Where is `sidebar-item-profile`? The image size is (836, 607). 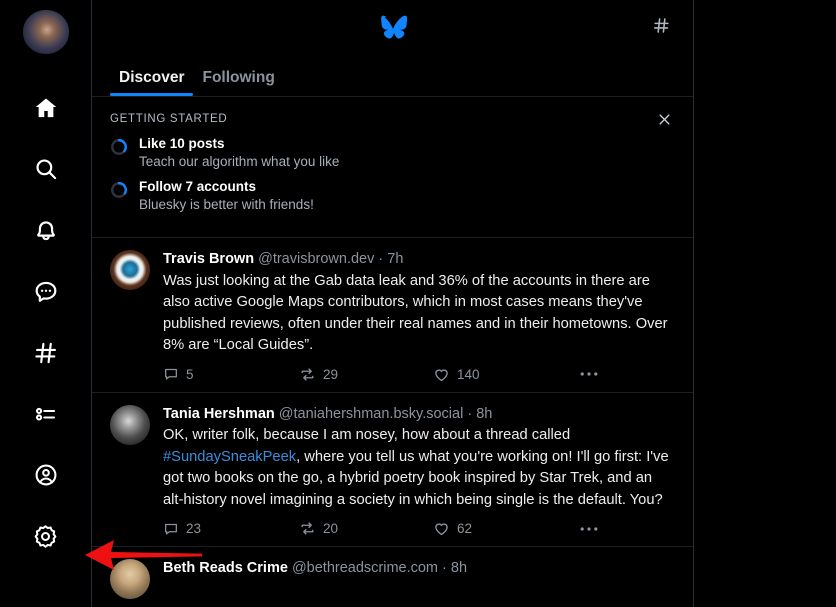
sidebar-item-profile is located at coordinates (46, 475).